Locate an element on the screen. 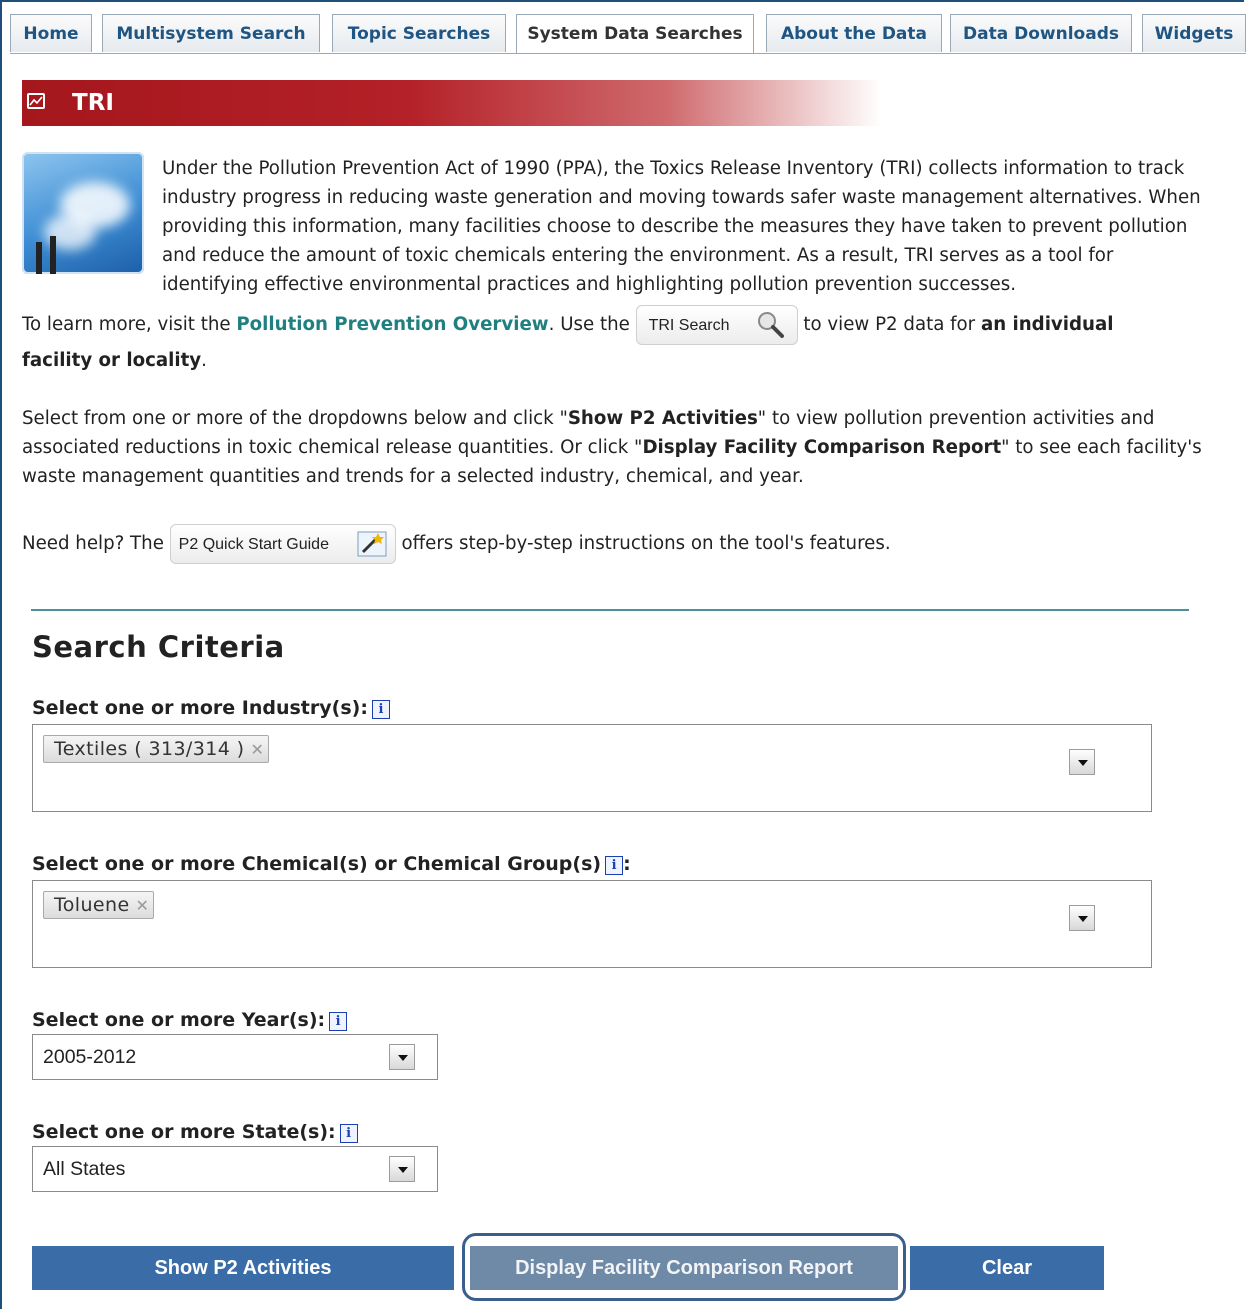  year-select: 2005-2012 is located at coordinates (235, 1057).